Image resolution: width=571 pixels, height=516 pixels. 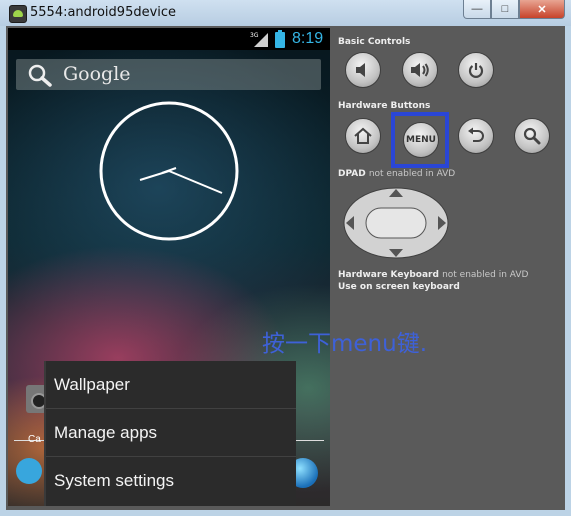 I want to click on dpad-center-button, so click(x=396, y=223).